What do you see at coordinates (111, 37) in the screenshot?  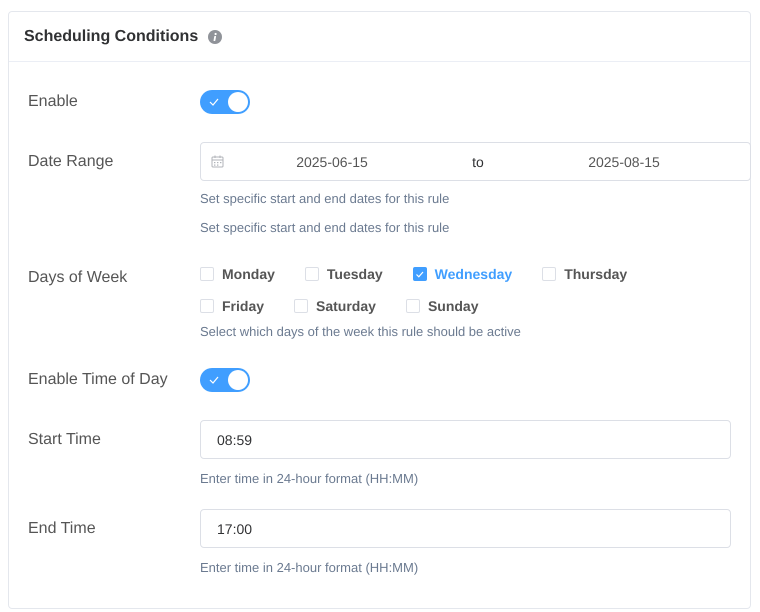 I see `card-title: Scheduling Conditions` at bounding box center [111, 37].